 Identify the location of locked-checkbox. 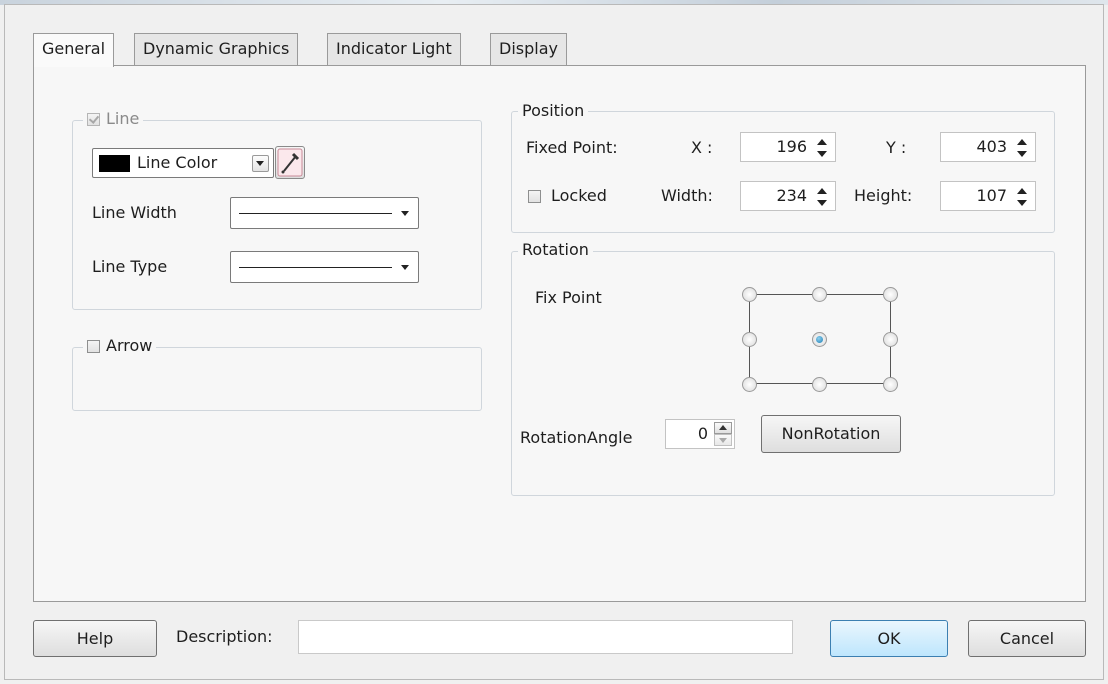
(534, 196).